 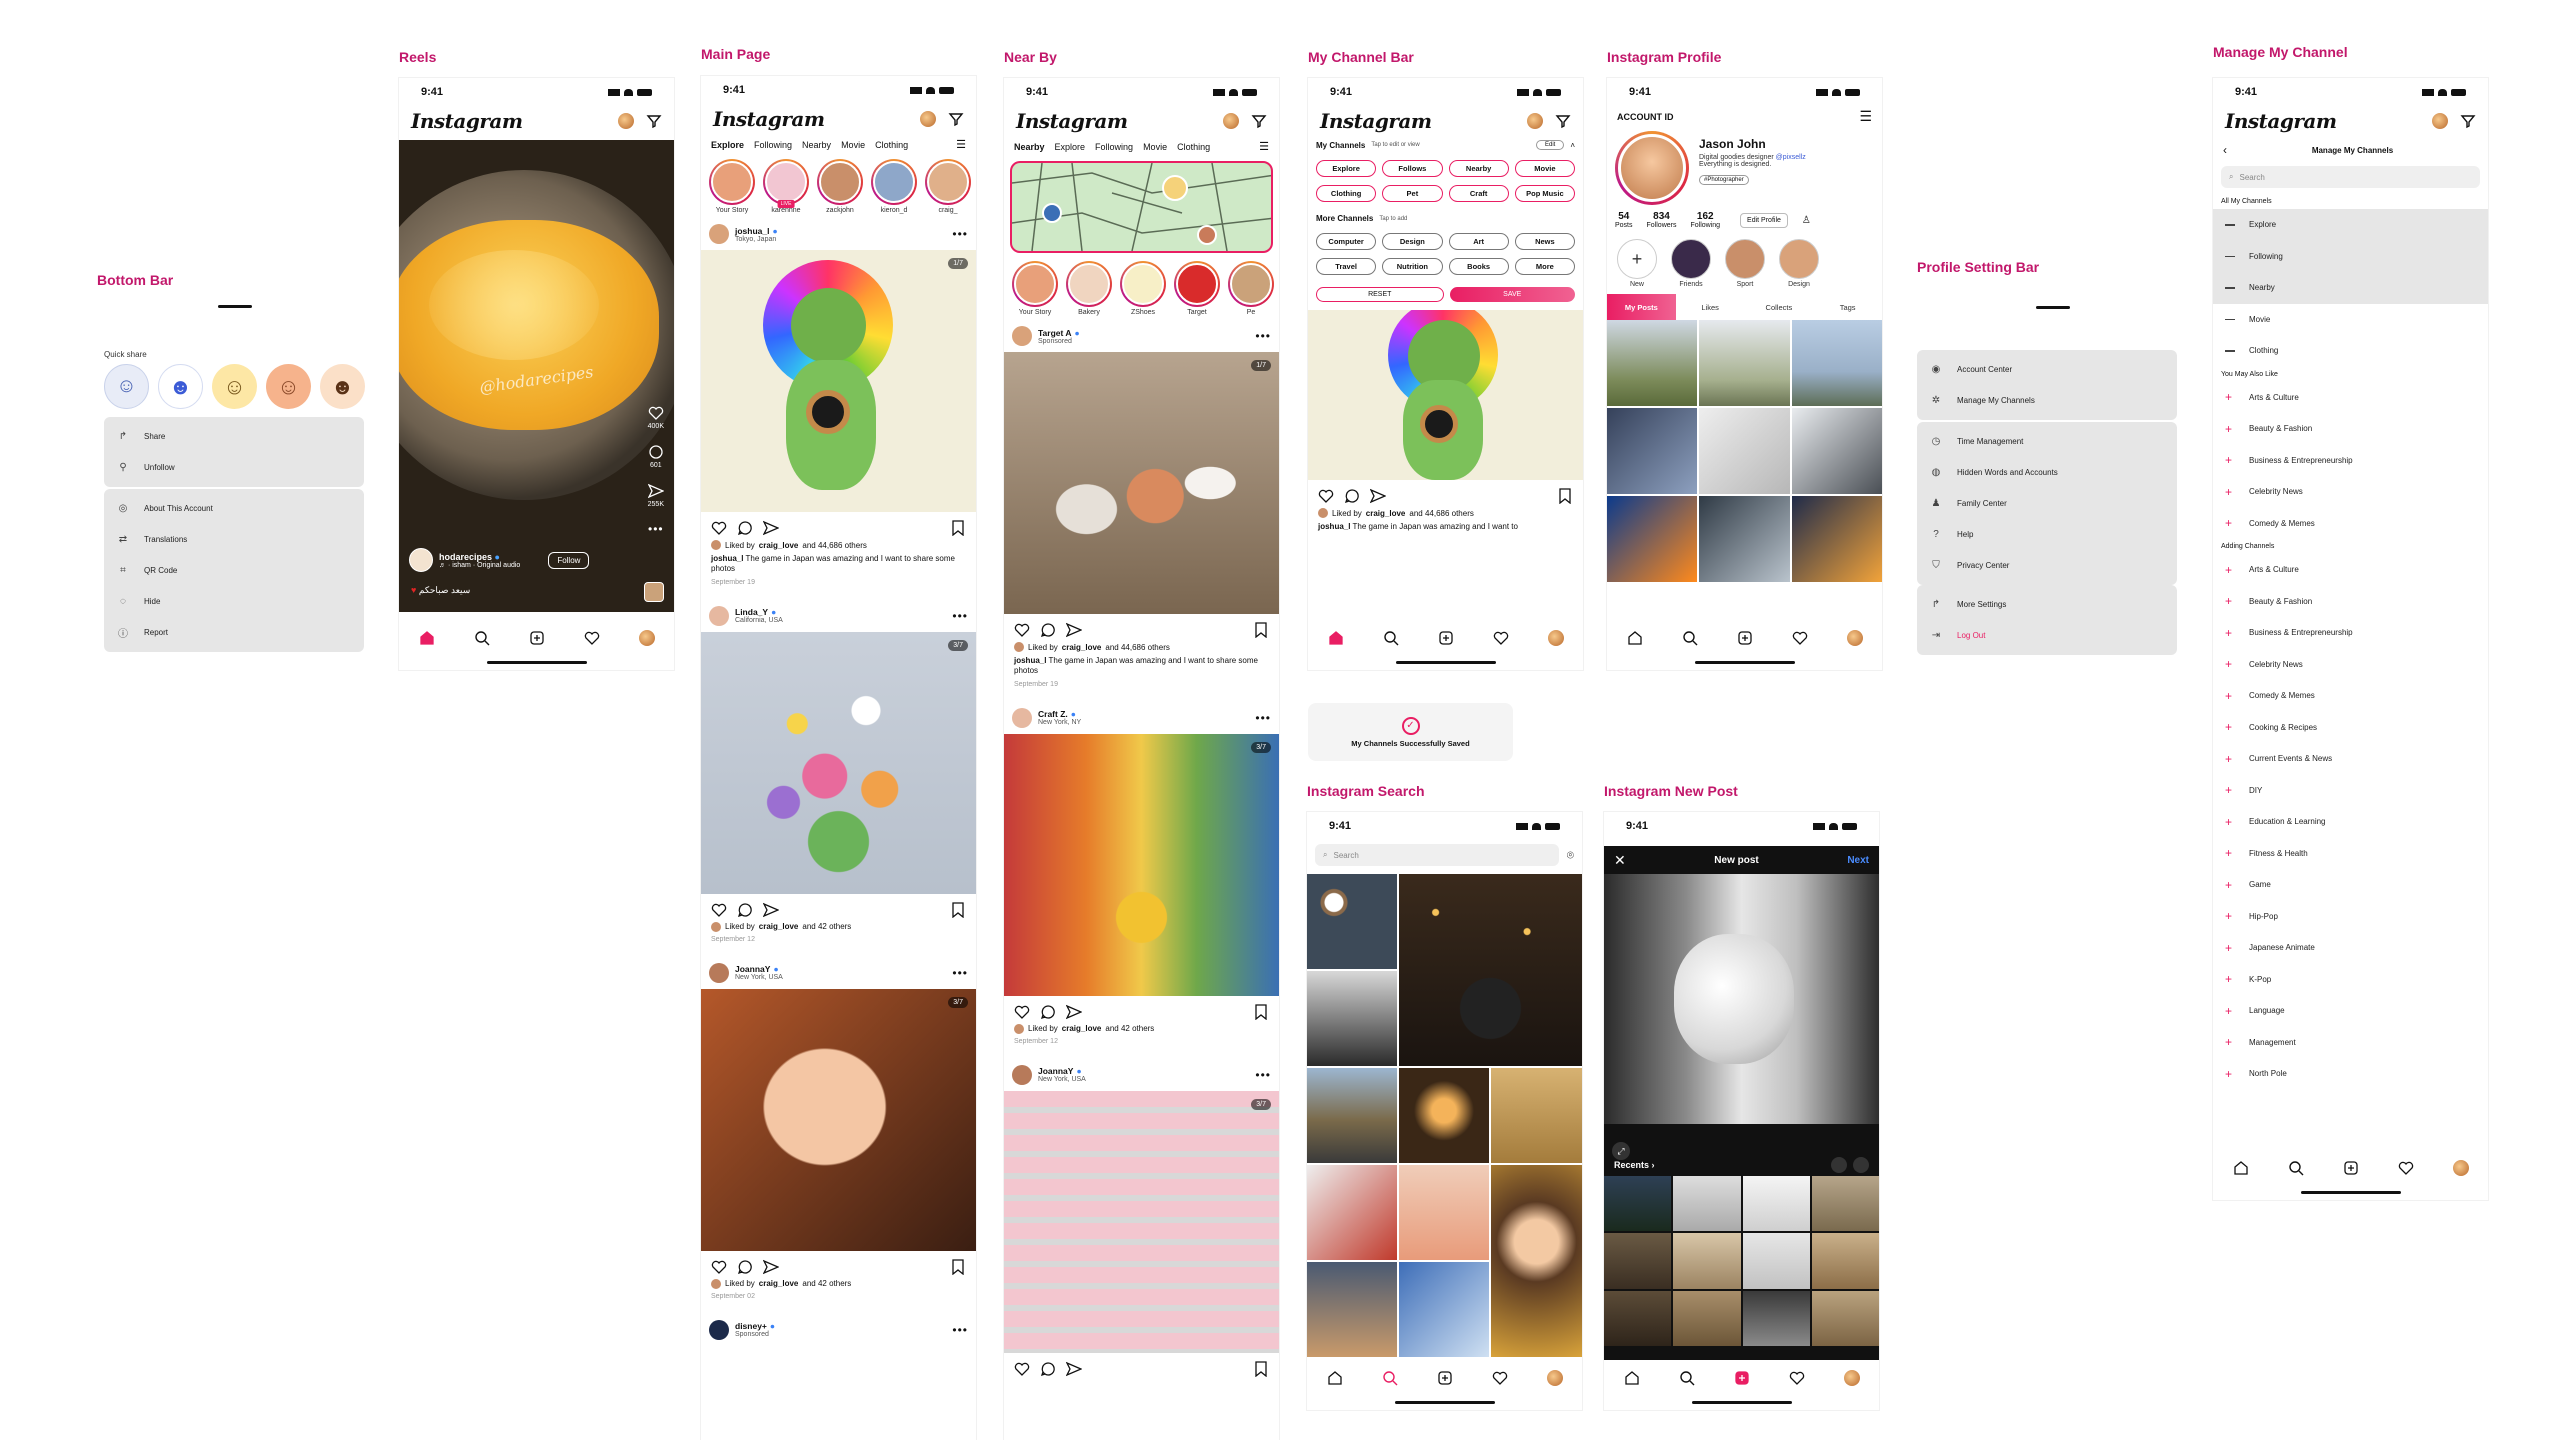 What do you see at coordinates (1261, 630) in the screenshot?
I see `bookmark-icon` at bounding box center [1261, 630].